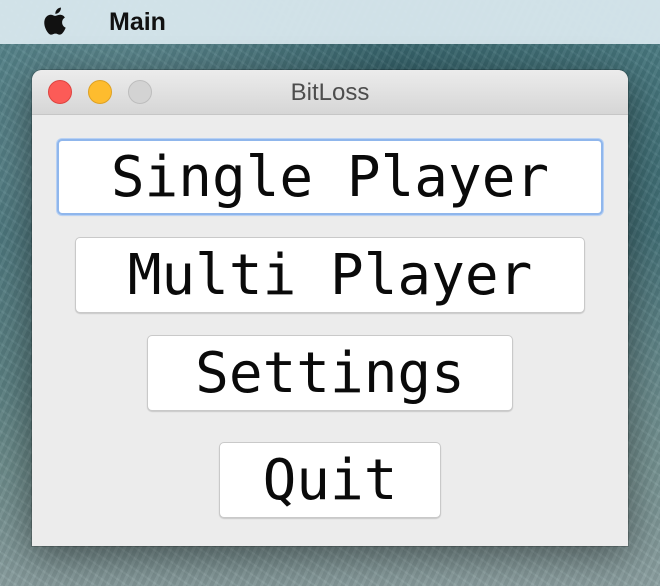  Describe the element at coordinates (330, 22) in the screenshot. I see `menu-bar: Main` at that location.